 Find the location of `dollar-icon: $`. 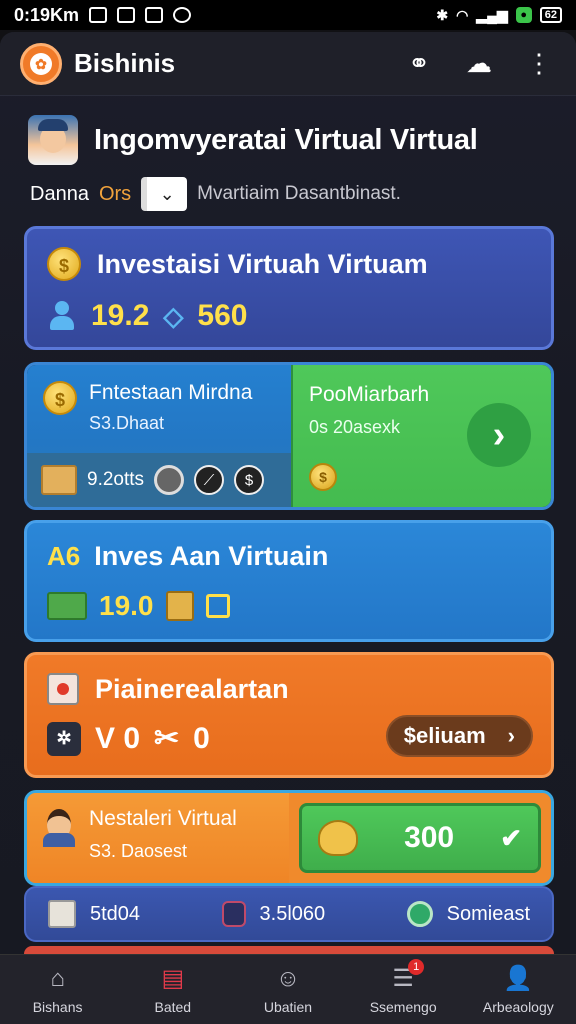

dollar-icon: $ is located at coordinates (249, 480).